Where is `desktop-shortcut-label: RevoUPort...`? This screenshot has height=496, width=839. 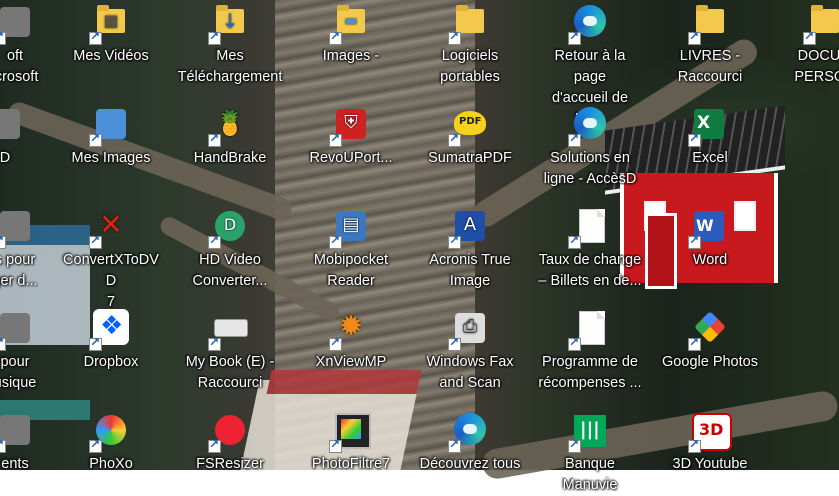
desktop-shortcut-label: RevoUPort... is located at coordinates (351, 158).